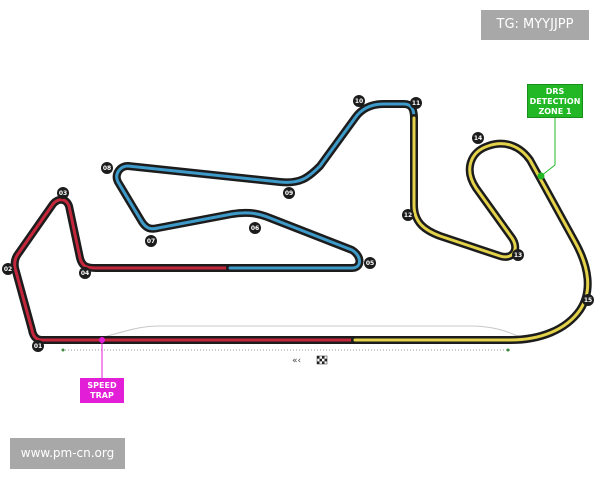 The width and height of the screenshot is (600, 480). Describe the element at coordinates (508, 350) in the screenshot. I see `grid-end-dot` at that location.